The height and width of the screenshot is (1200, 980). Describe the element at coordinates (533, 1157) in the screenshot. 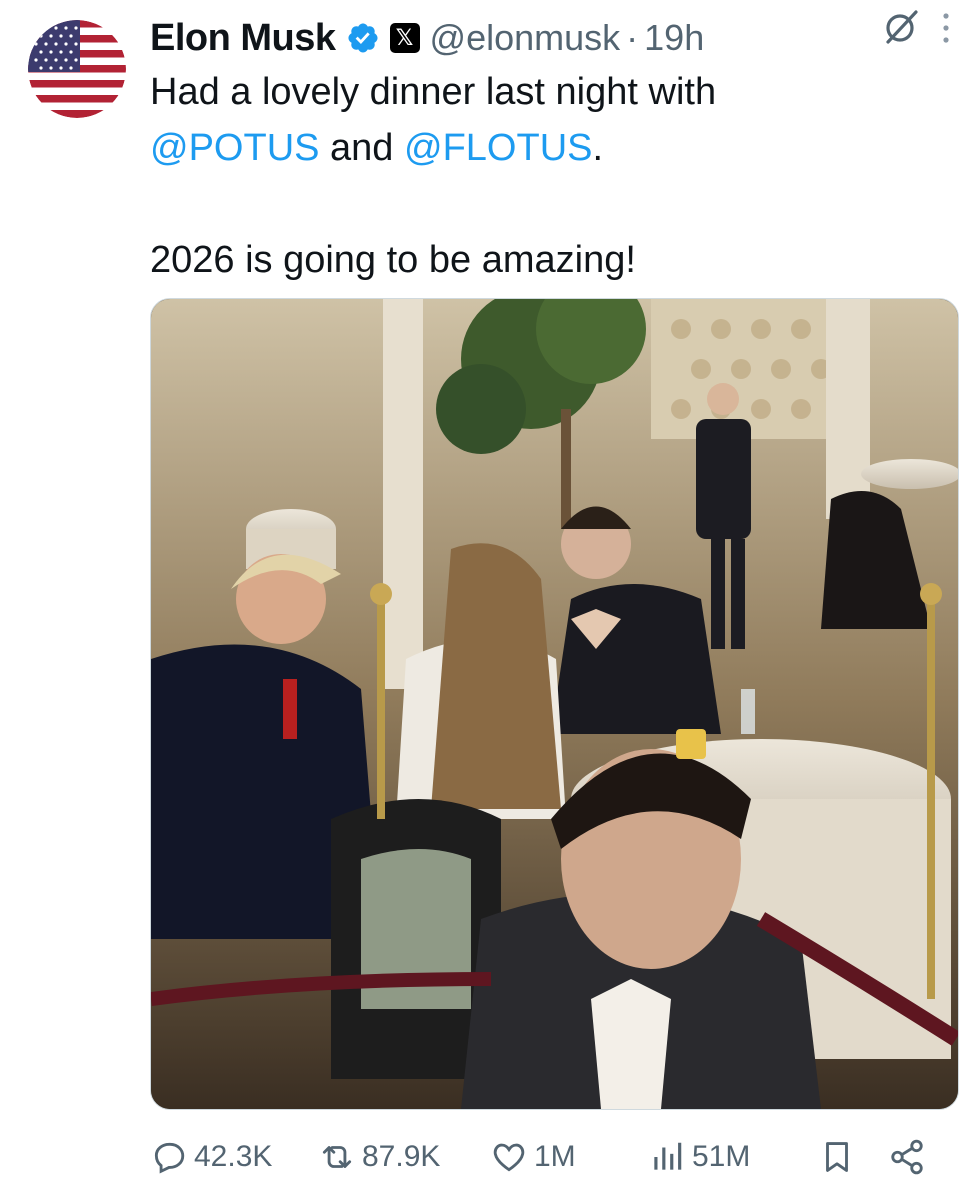

I see `like-button: 1M` at that location.